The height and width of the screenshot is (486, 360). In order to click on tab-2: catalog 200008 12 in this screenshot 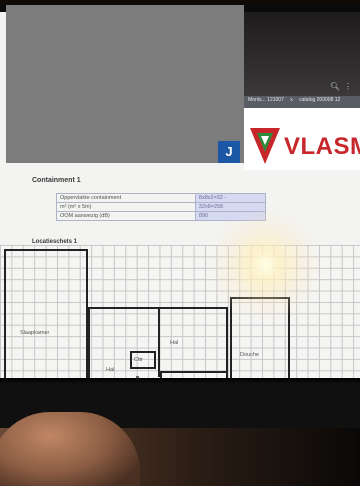, I will do `click(319, 100)`.